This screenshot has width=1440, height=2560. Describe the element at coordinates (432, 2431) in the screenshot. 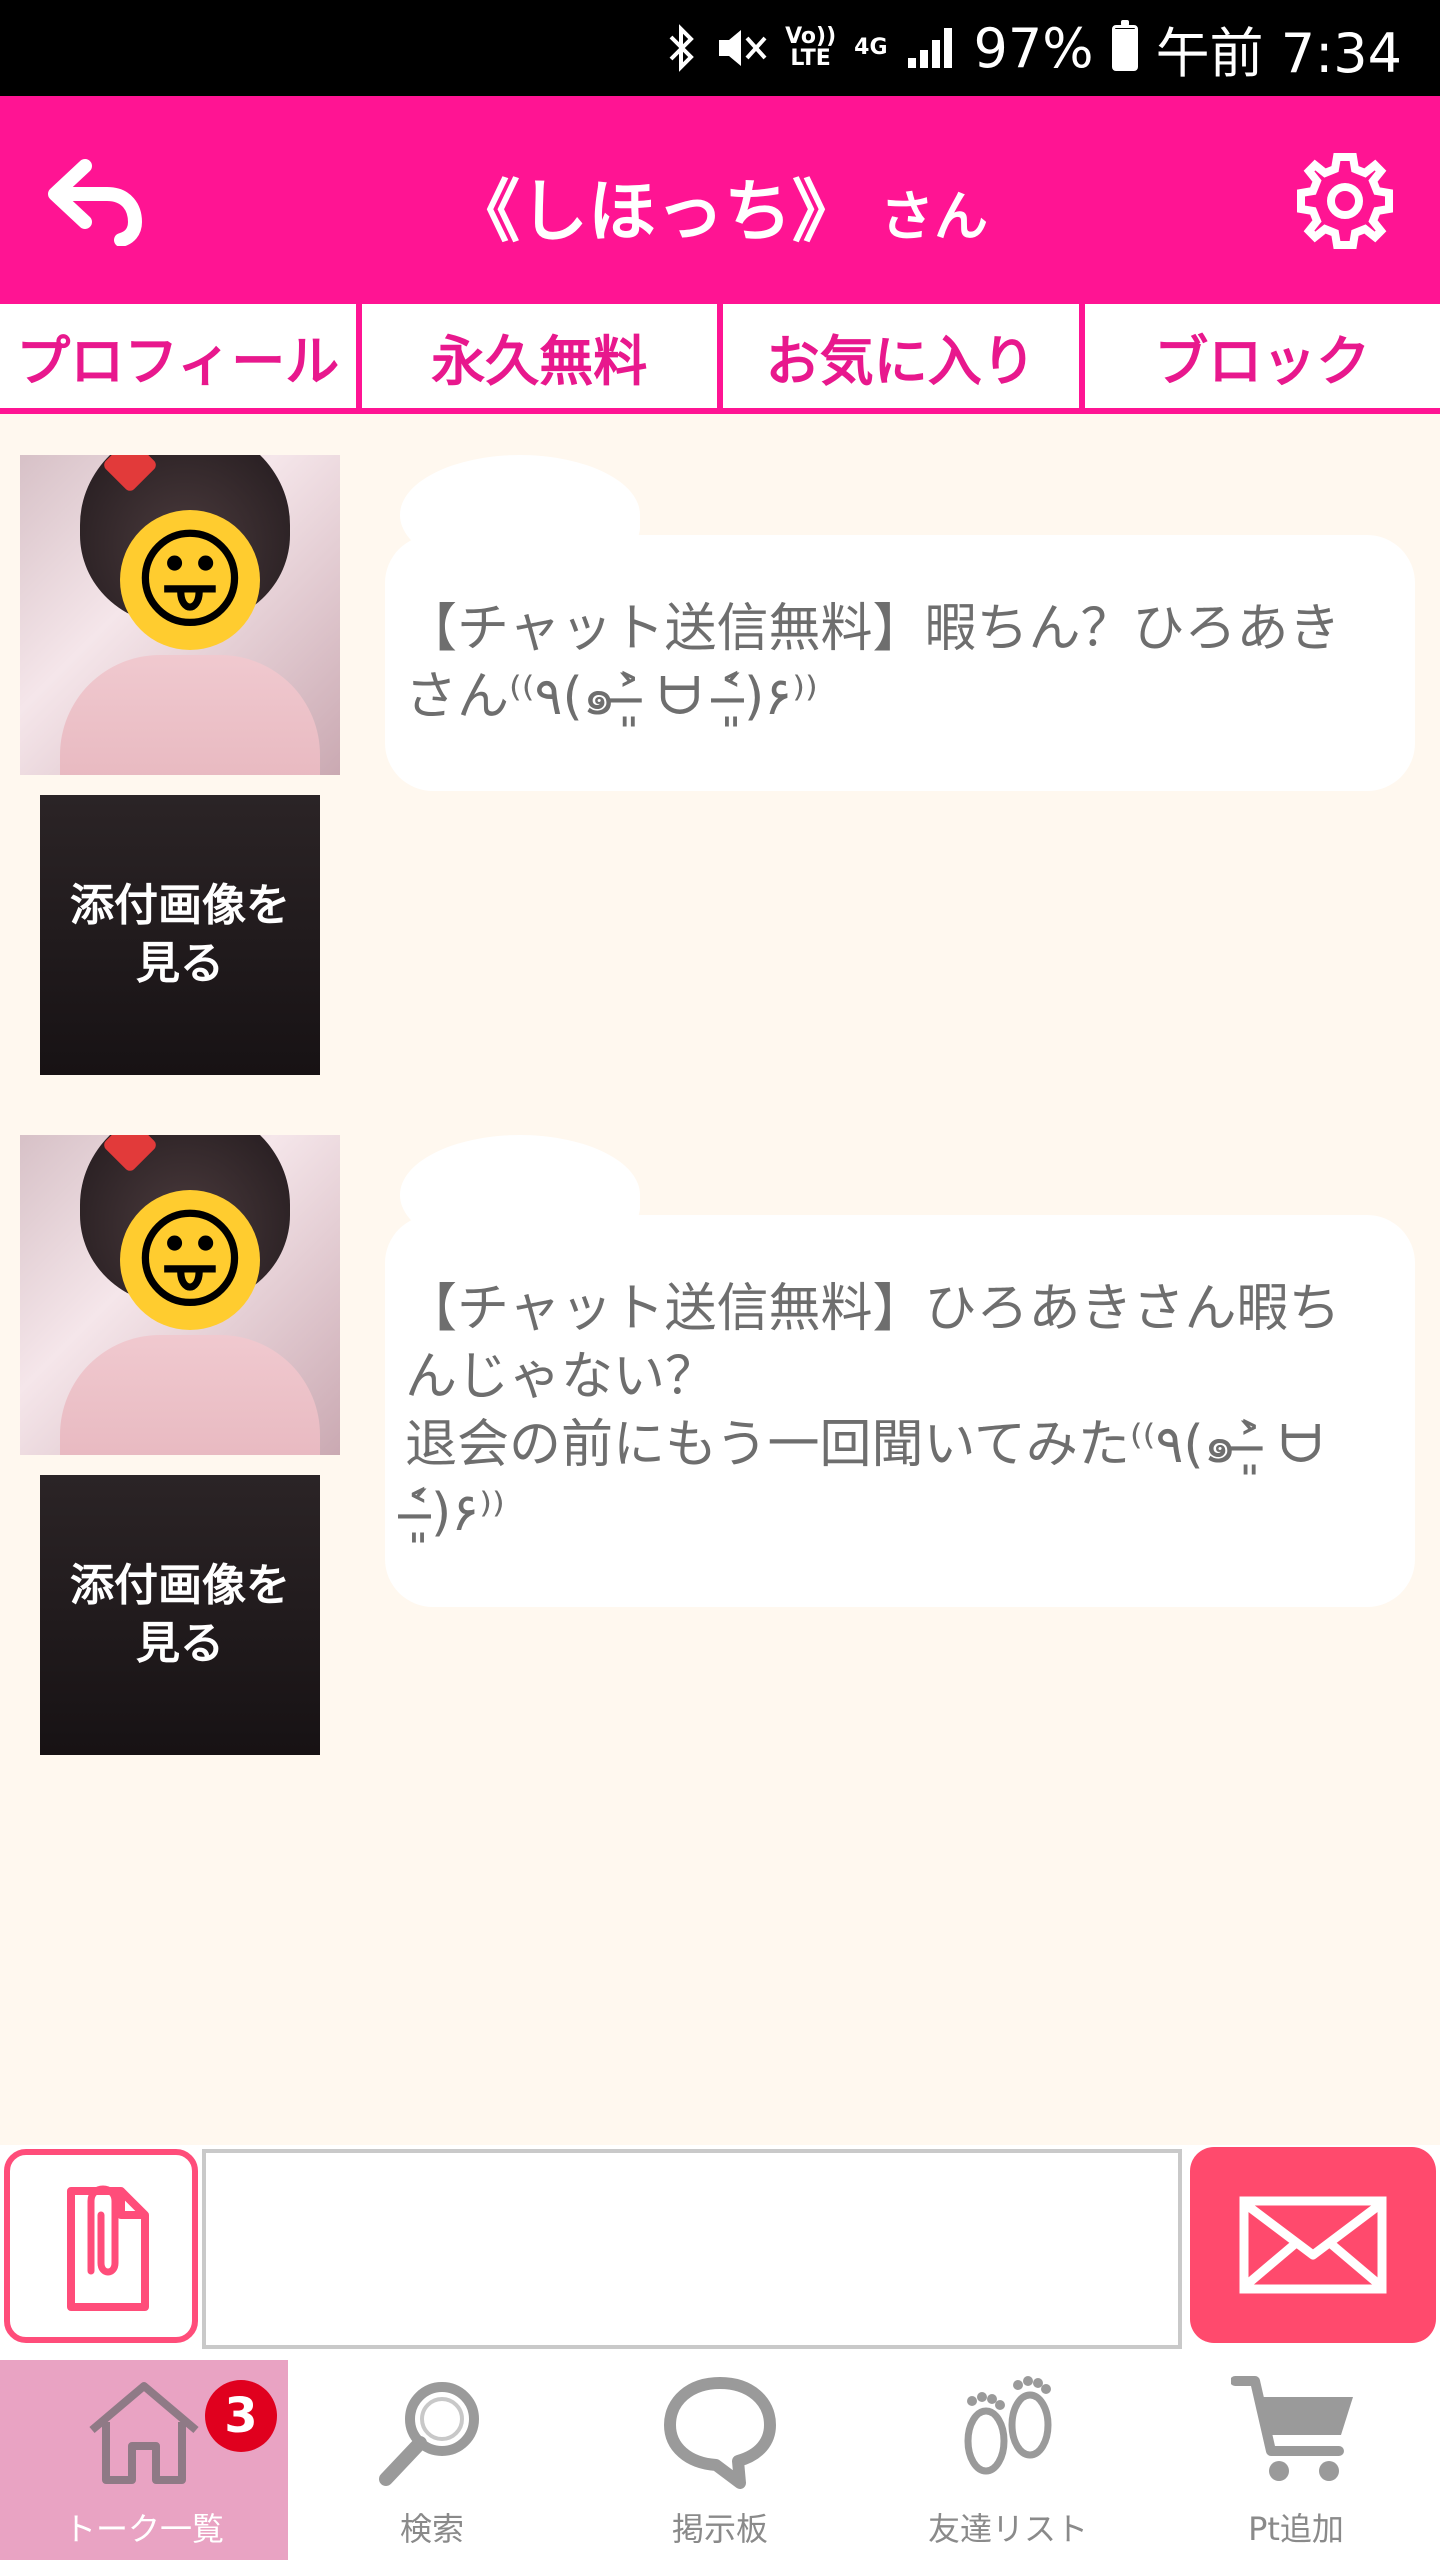

I see `search-icon` at that location.